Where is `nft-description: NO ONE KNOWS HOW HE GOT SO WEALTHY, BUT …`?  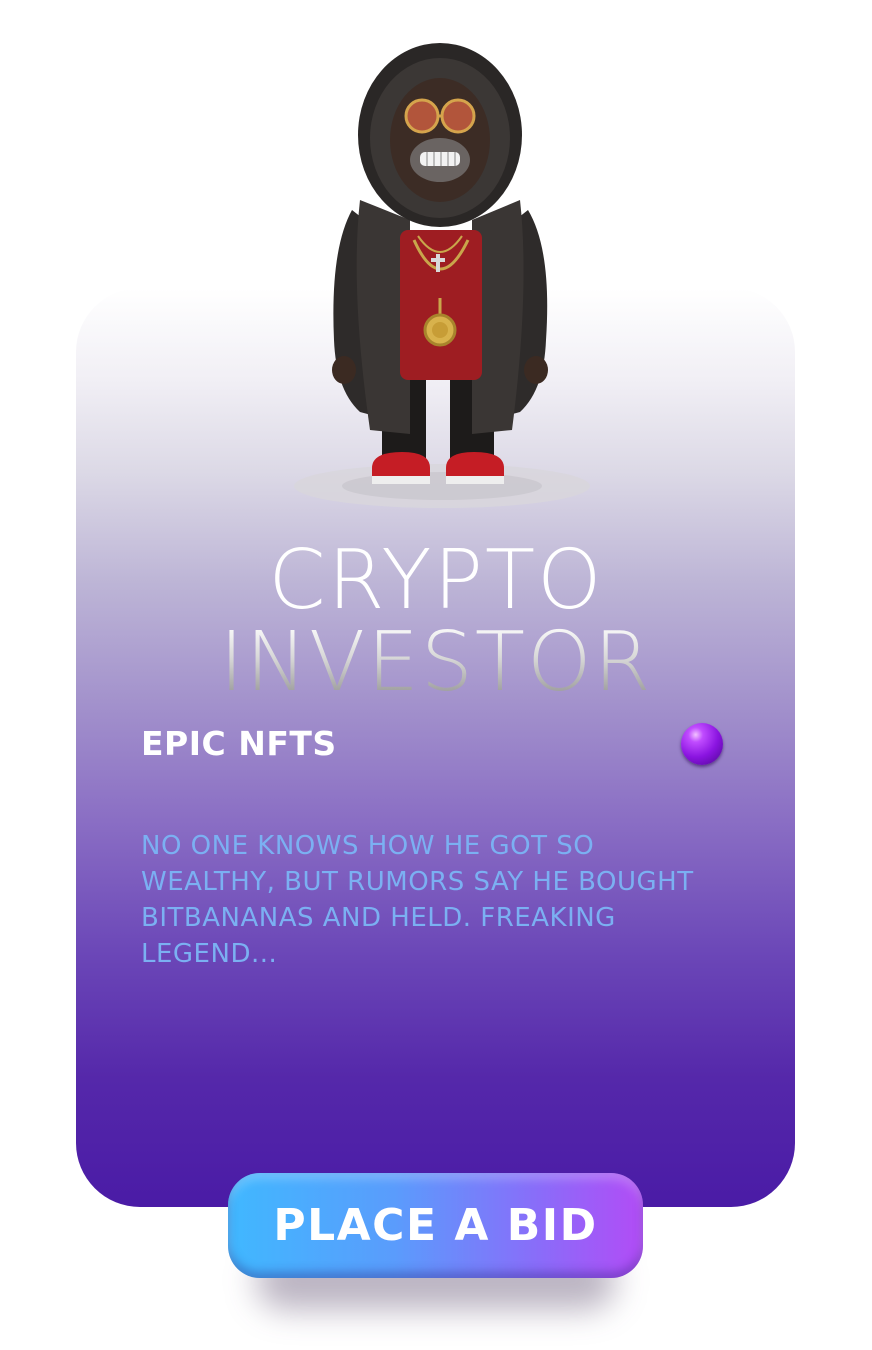
nft-description: NO ONE KNOWS HOW HE GOT SO WEALTHY, BUT … is located at coordinates (417, 900).